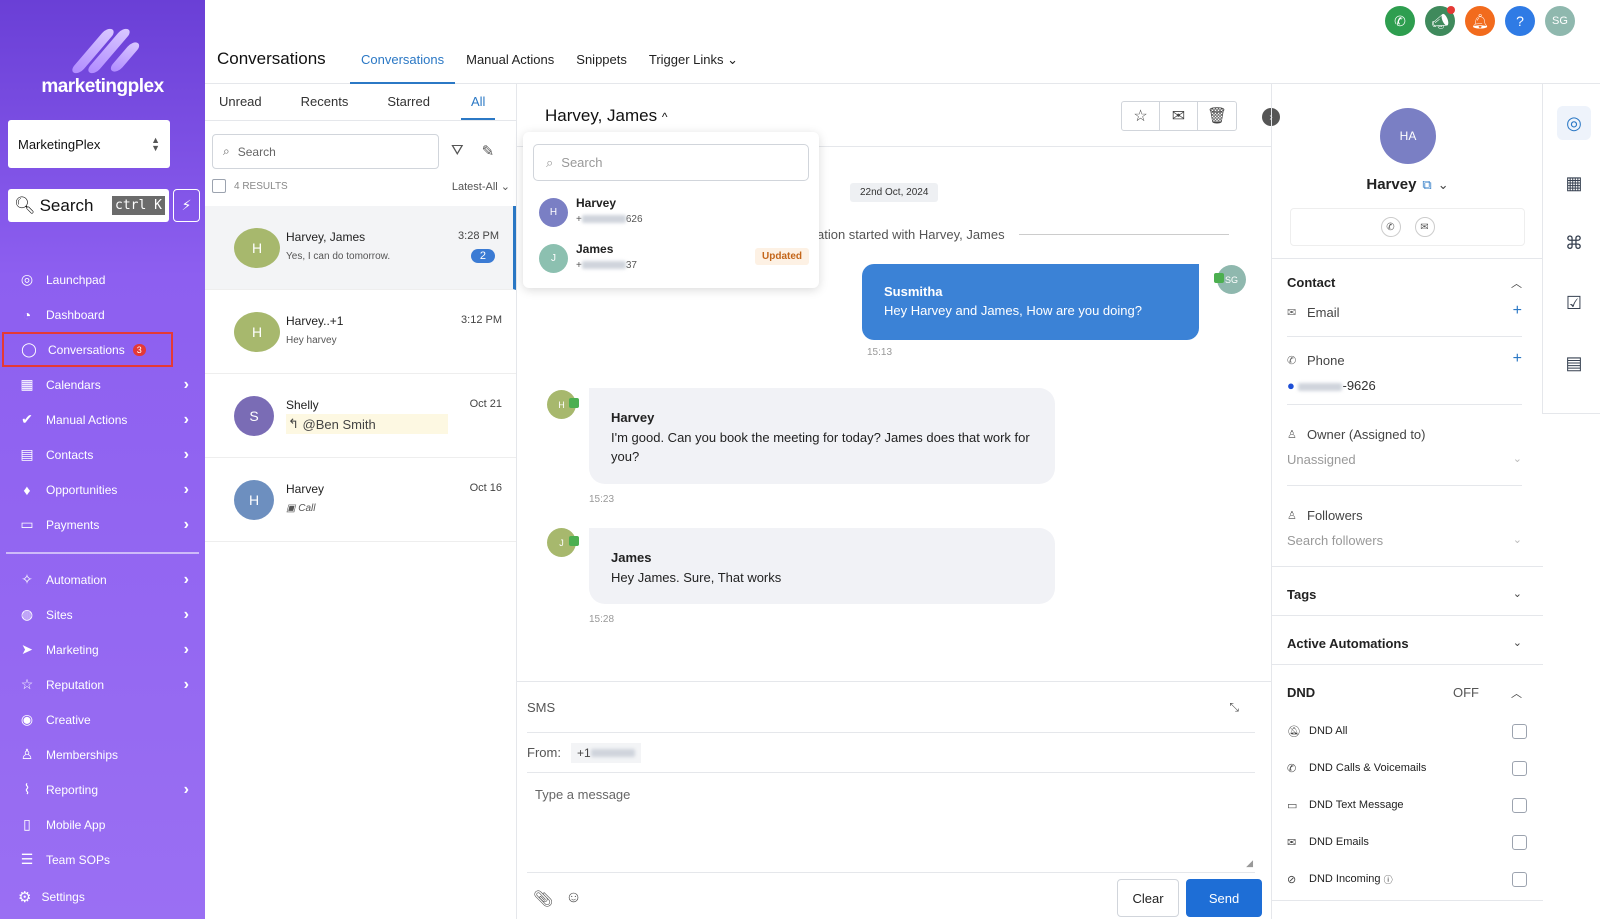 This screenshot has width=1600, height=919. Describe the element at coordinates (1407, 842) in the screenshot. I see `dnd-emails-row: ✉ DND Emails` at that location.